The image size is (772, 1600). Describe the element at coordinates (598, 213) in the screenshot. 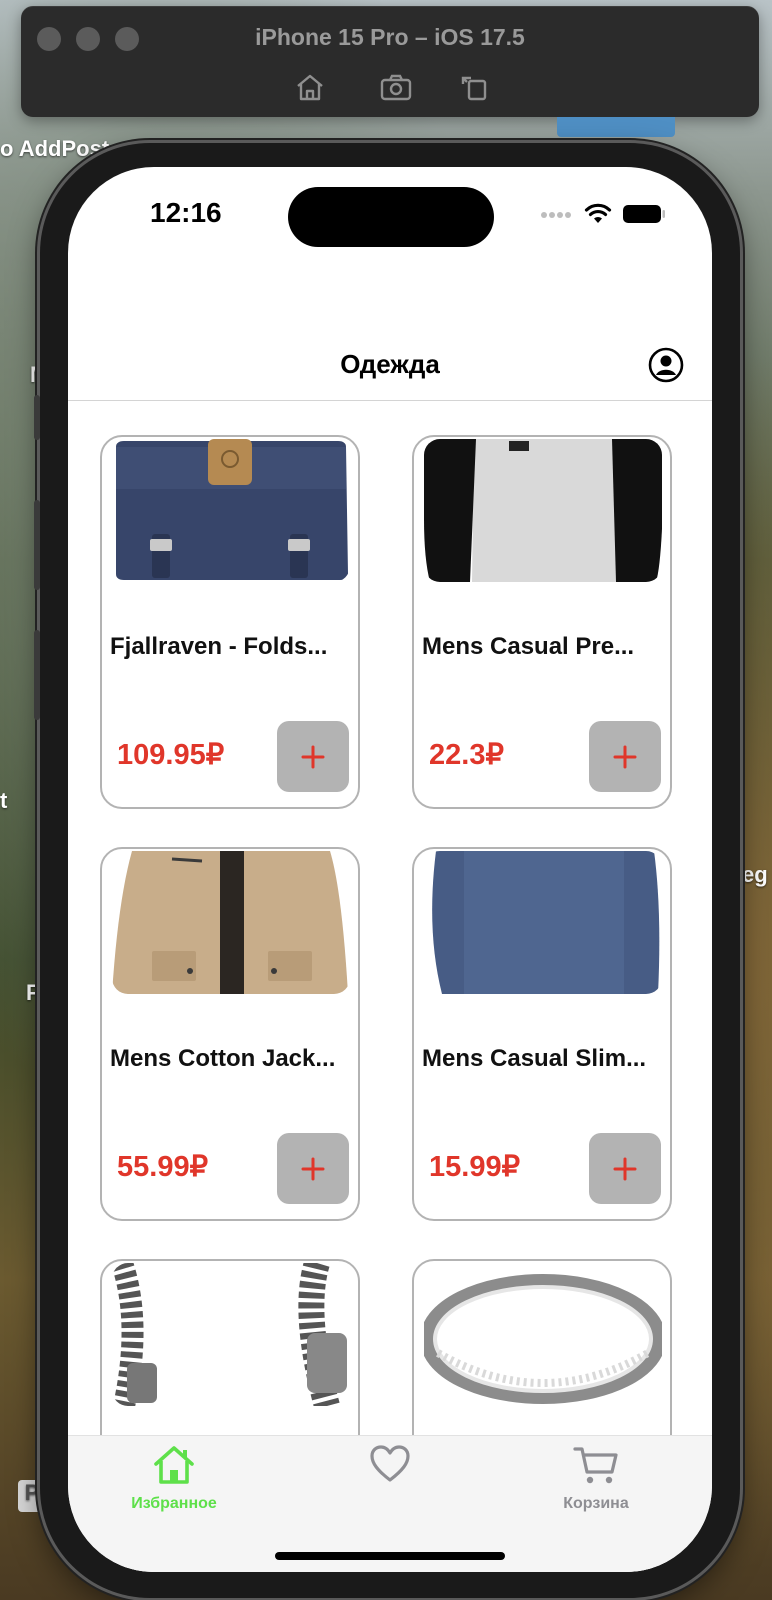

I see `wifi-icon` at that location.